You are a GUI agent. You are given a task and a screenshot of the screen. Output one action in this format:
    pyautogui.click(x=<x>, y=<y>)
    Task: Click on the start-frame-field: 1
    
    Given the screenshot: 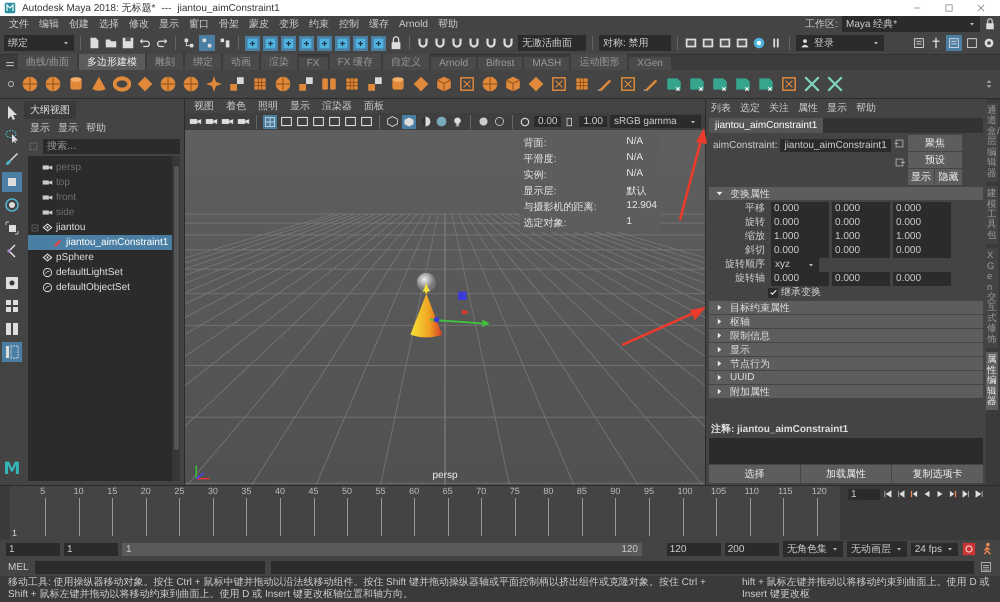 What is the action you would take?
    pyautogui.click(x=33, y=549)
    